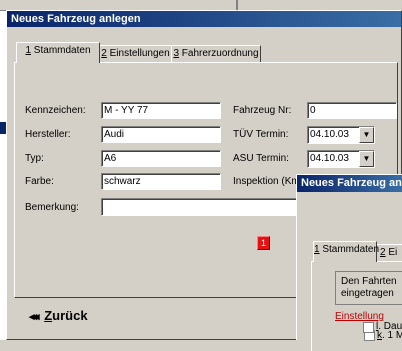  I want to click on asu-value: 04.10.03, so click(329, 158).